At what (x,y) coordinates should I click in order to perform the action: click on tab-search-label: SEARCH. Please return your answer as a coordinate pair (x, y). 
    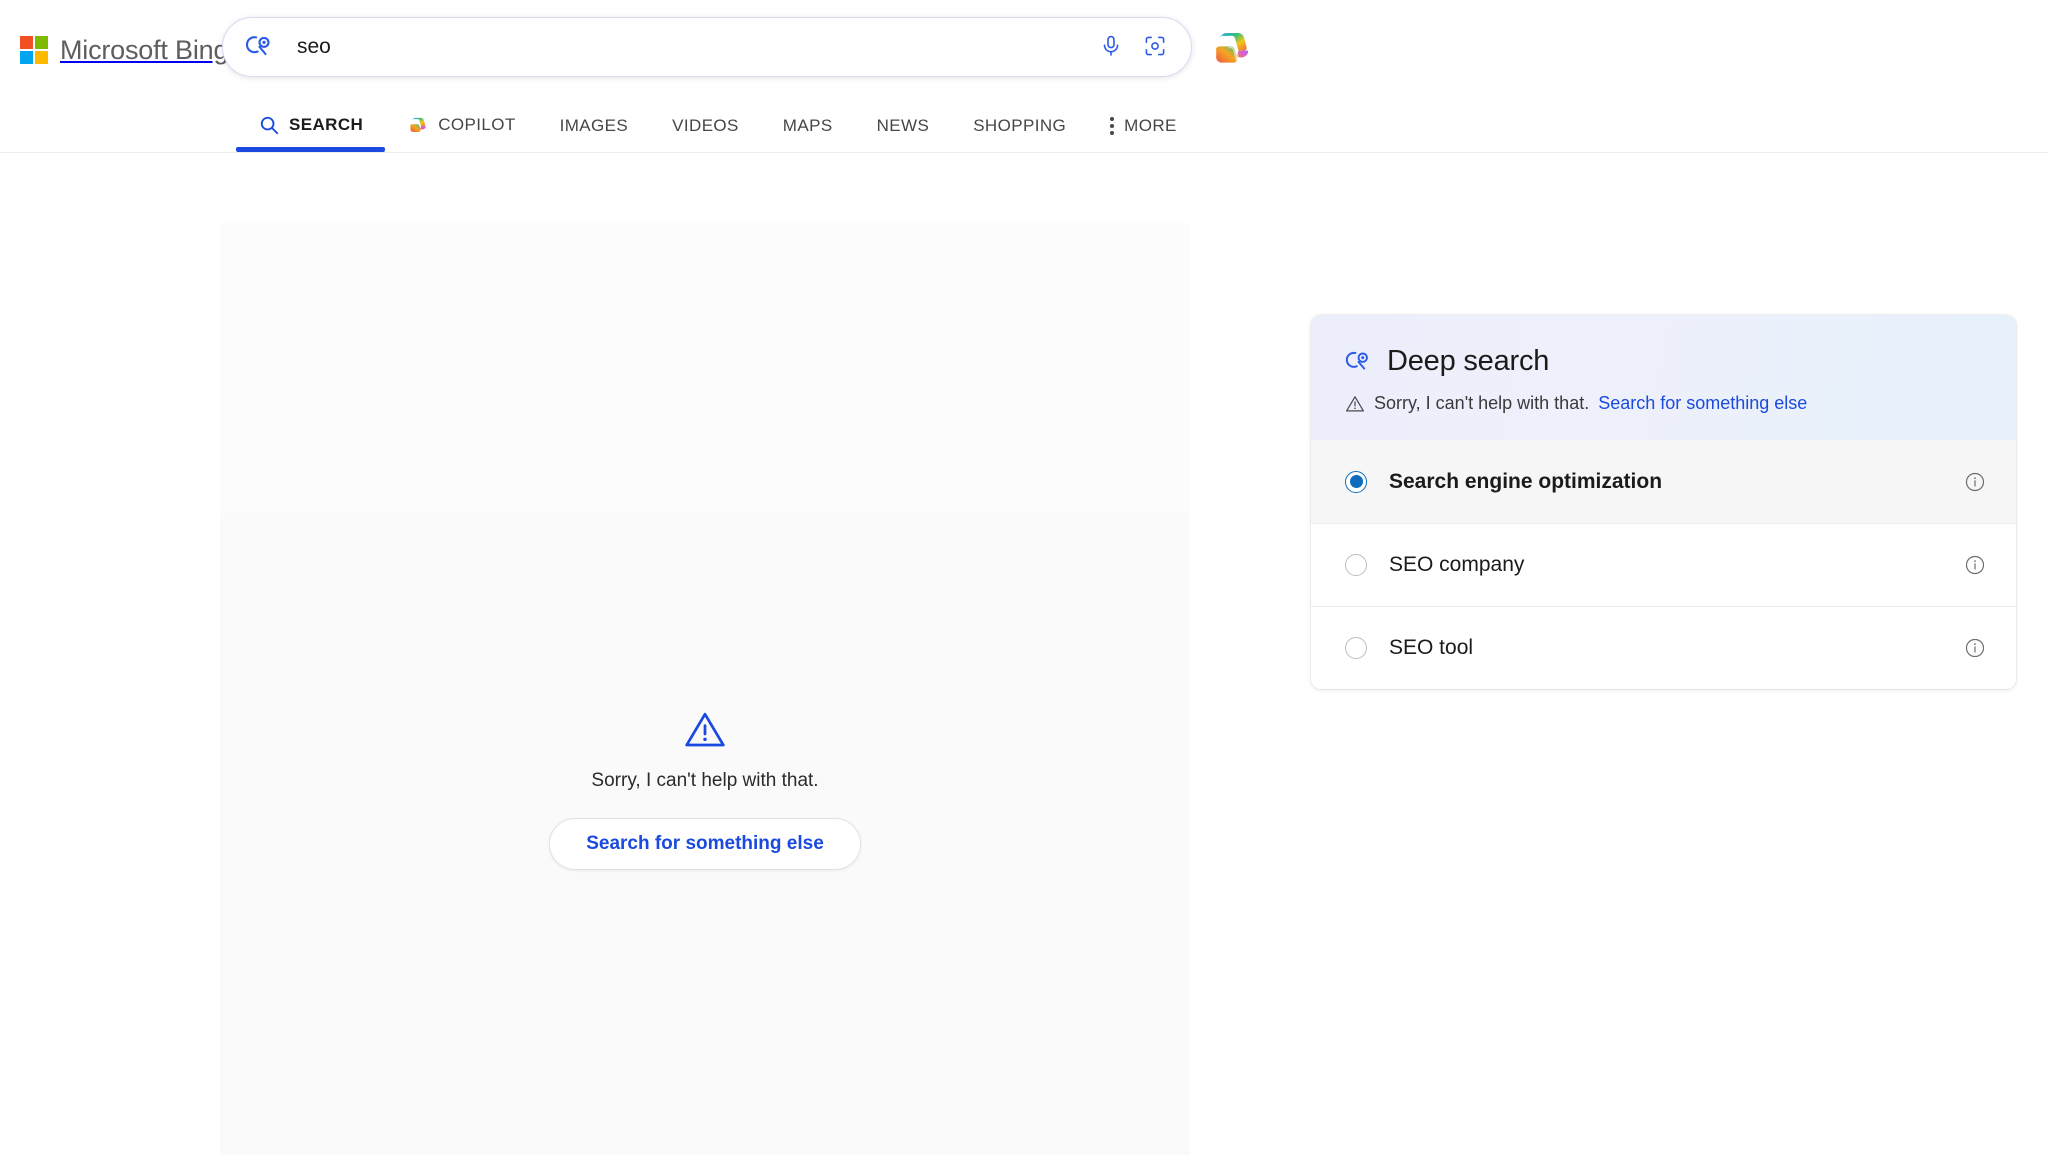
    Looking at the image, I should click on (326, 124).